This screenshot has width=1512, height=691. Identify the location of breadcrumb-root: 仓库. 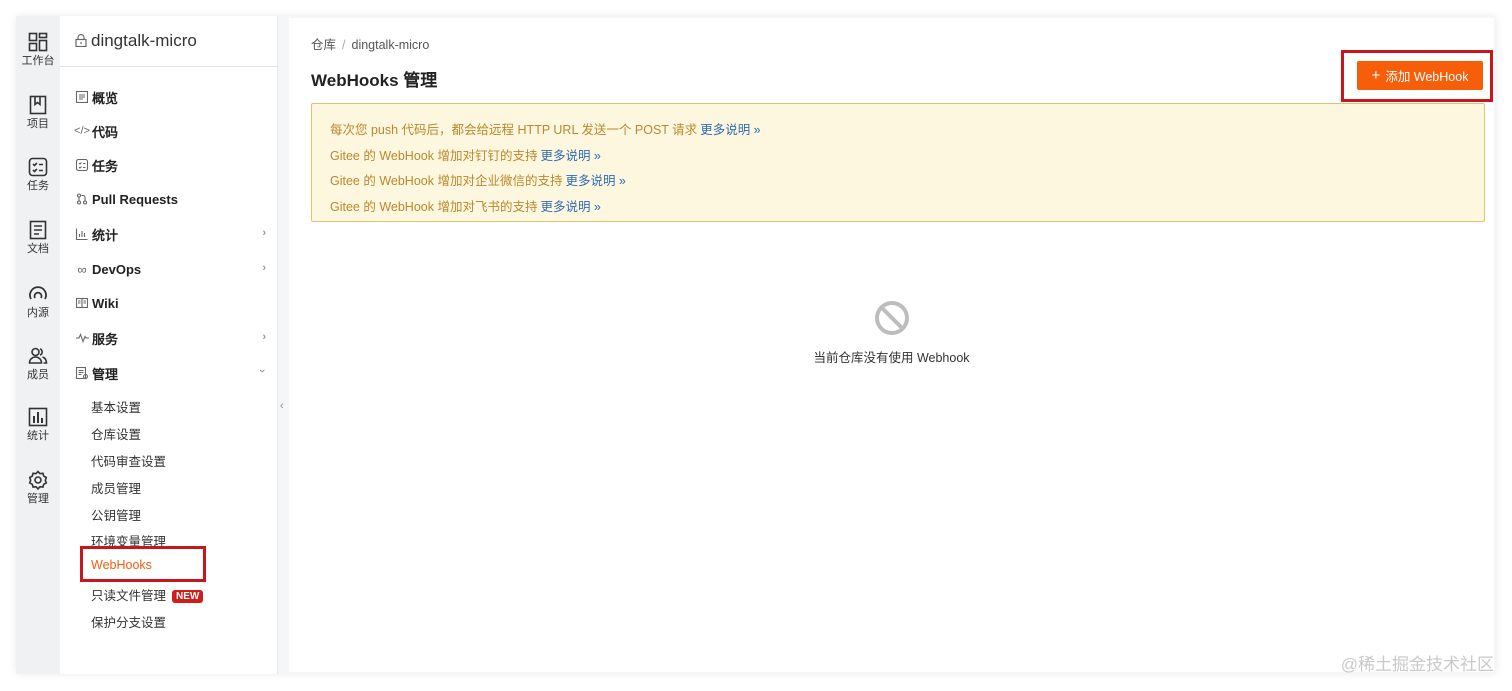
(323, 45).